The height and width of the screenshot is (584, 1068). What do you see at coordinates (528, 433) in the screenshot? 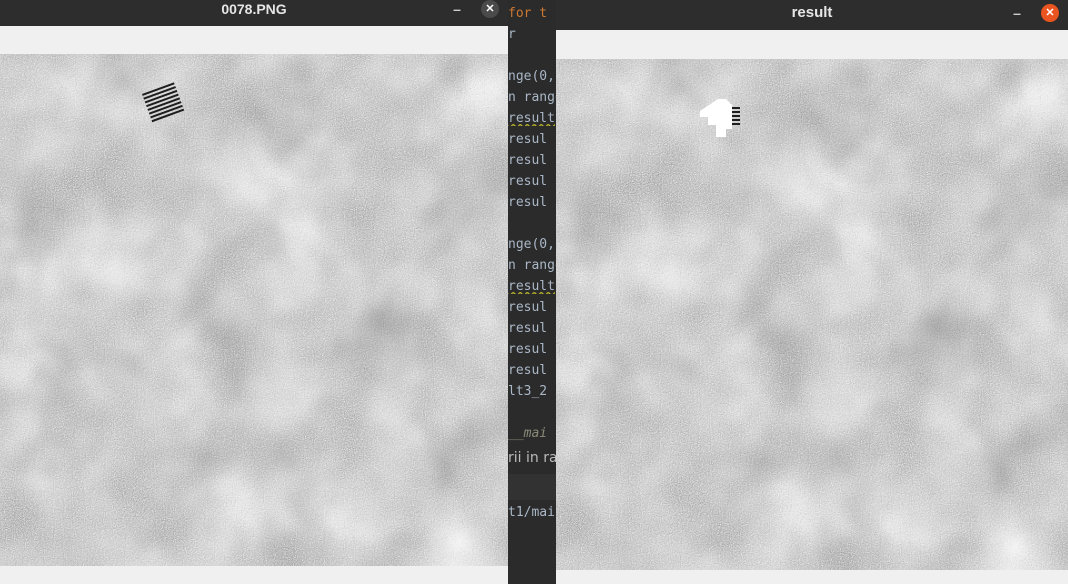
I see `code-line: __mai` at bounding box center [528, 433].